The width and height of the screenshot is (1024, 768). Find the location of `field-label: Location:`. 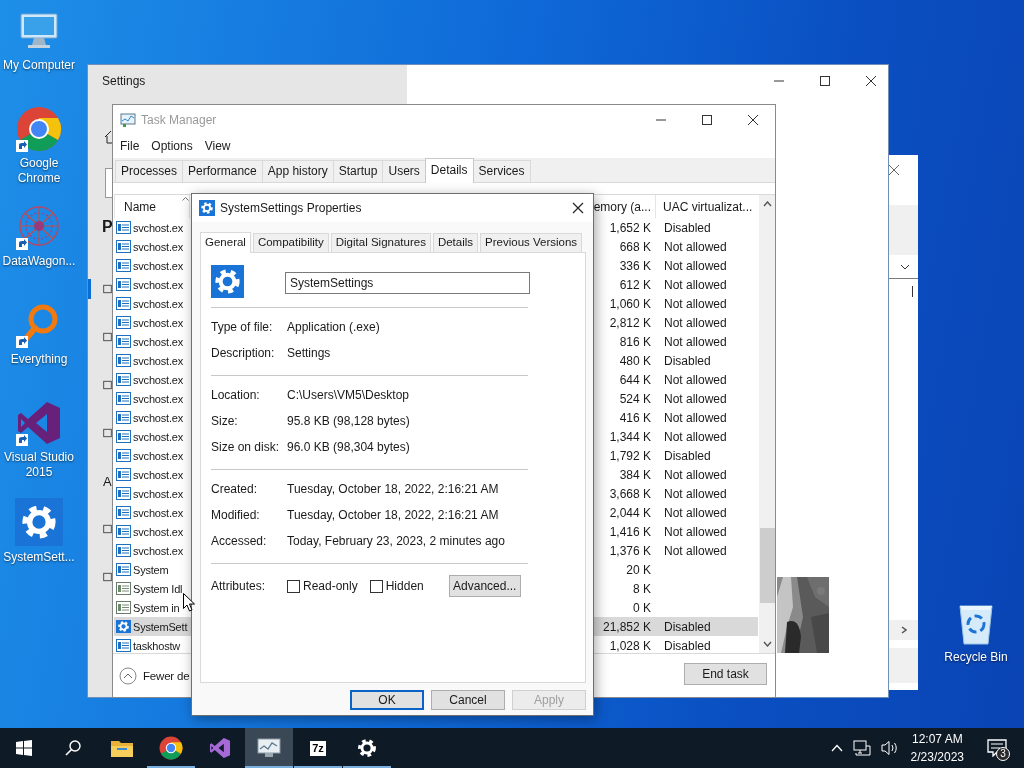

field-label: Location: is located at coordinates (236, 395).